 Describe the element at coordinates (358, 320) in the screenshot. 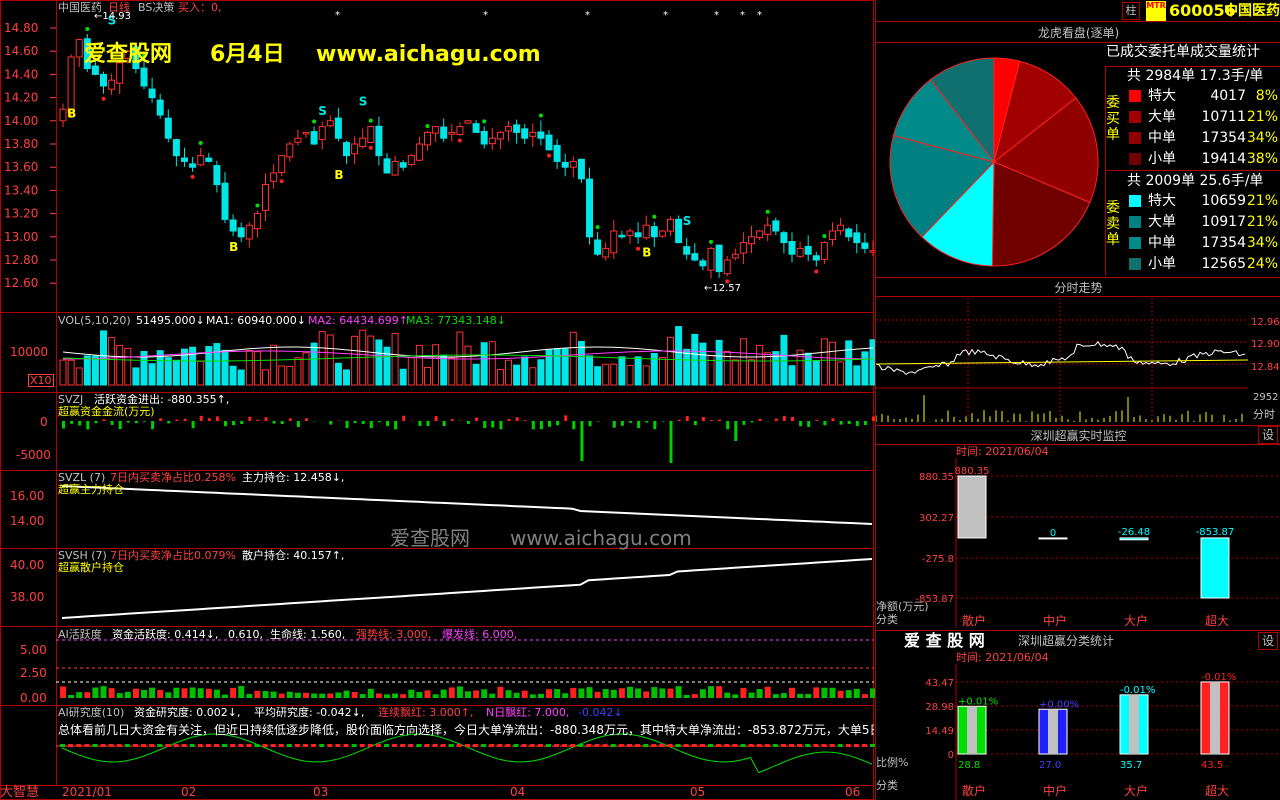

I see `vol-ma2: MA2: 64434.699↑` at that location.